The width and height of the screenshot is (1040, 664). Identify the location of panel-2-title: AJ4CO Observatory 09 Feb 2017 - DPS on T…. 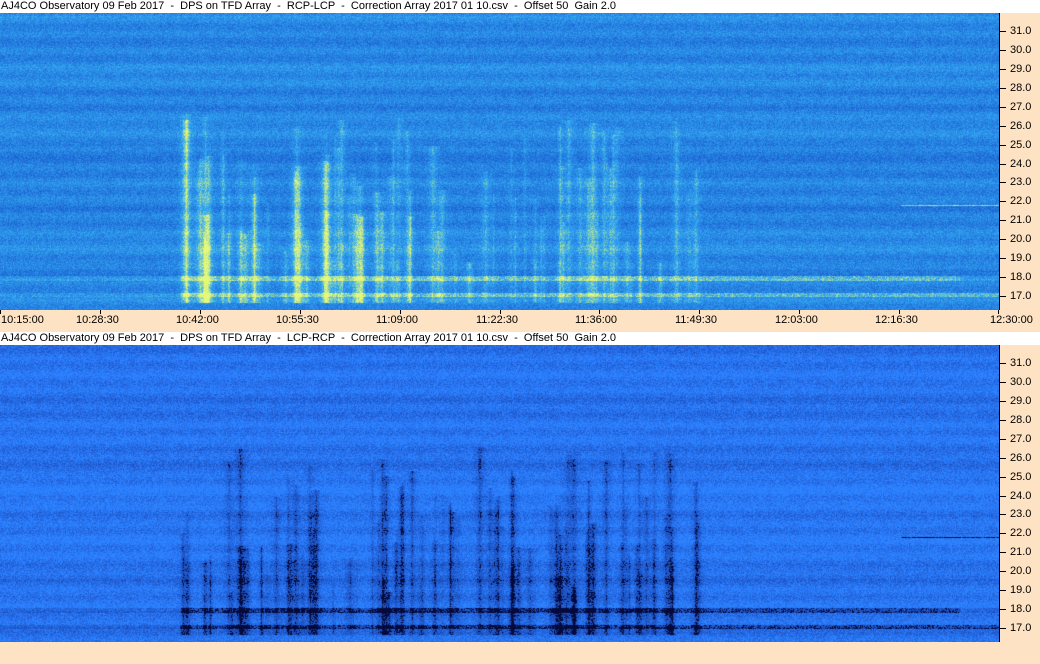
(520, 338).